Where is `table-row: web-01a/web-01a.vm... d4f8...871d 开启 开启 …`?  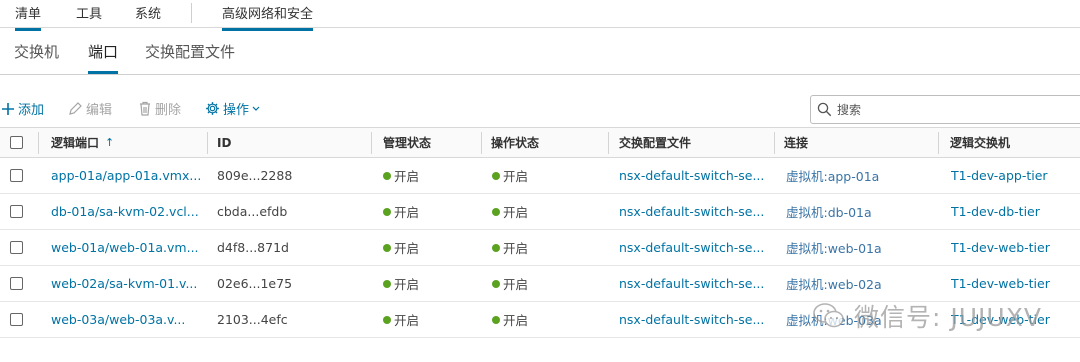
table-row: web-01a/web-01a.vm... d4f8...871d 开启 开启 … is located at coordinates (540, 248).